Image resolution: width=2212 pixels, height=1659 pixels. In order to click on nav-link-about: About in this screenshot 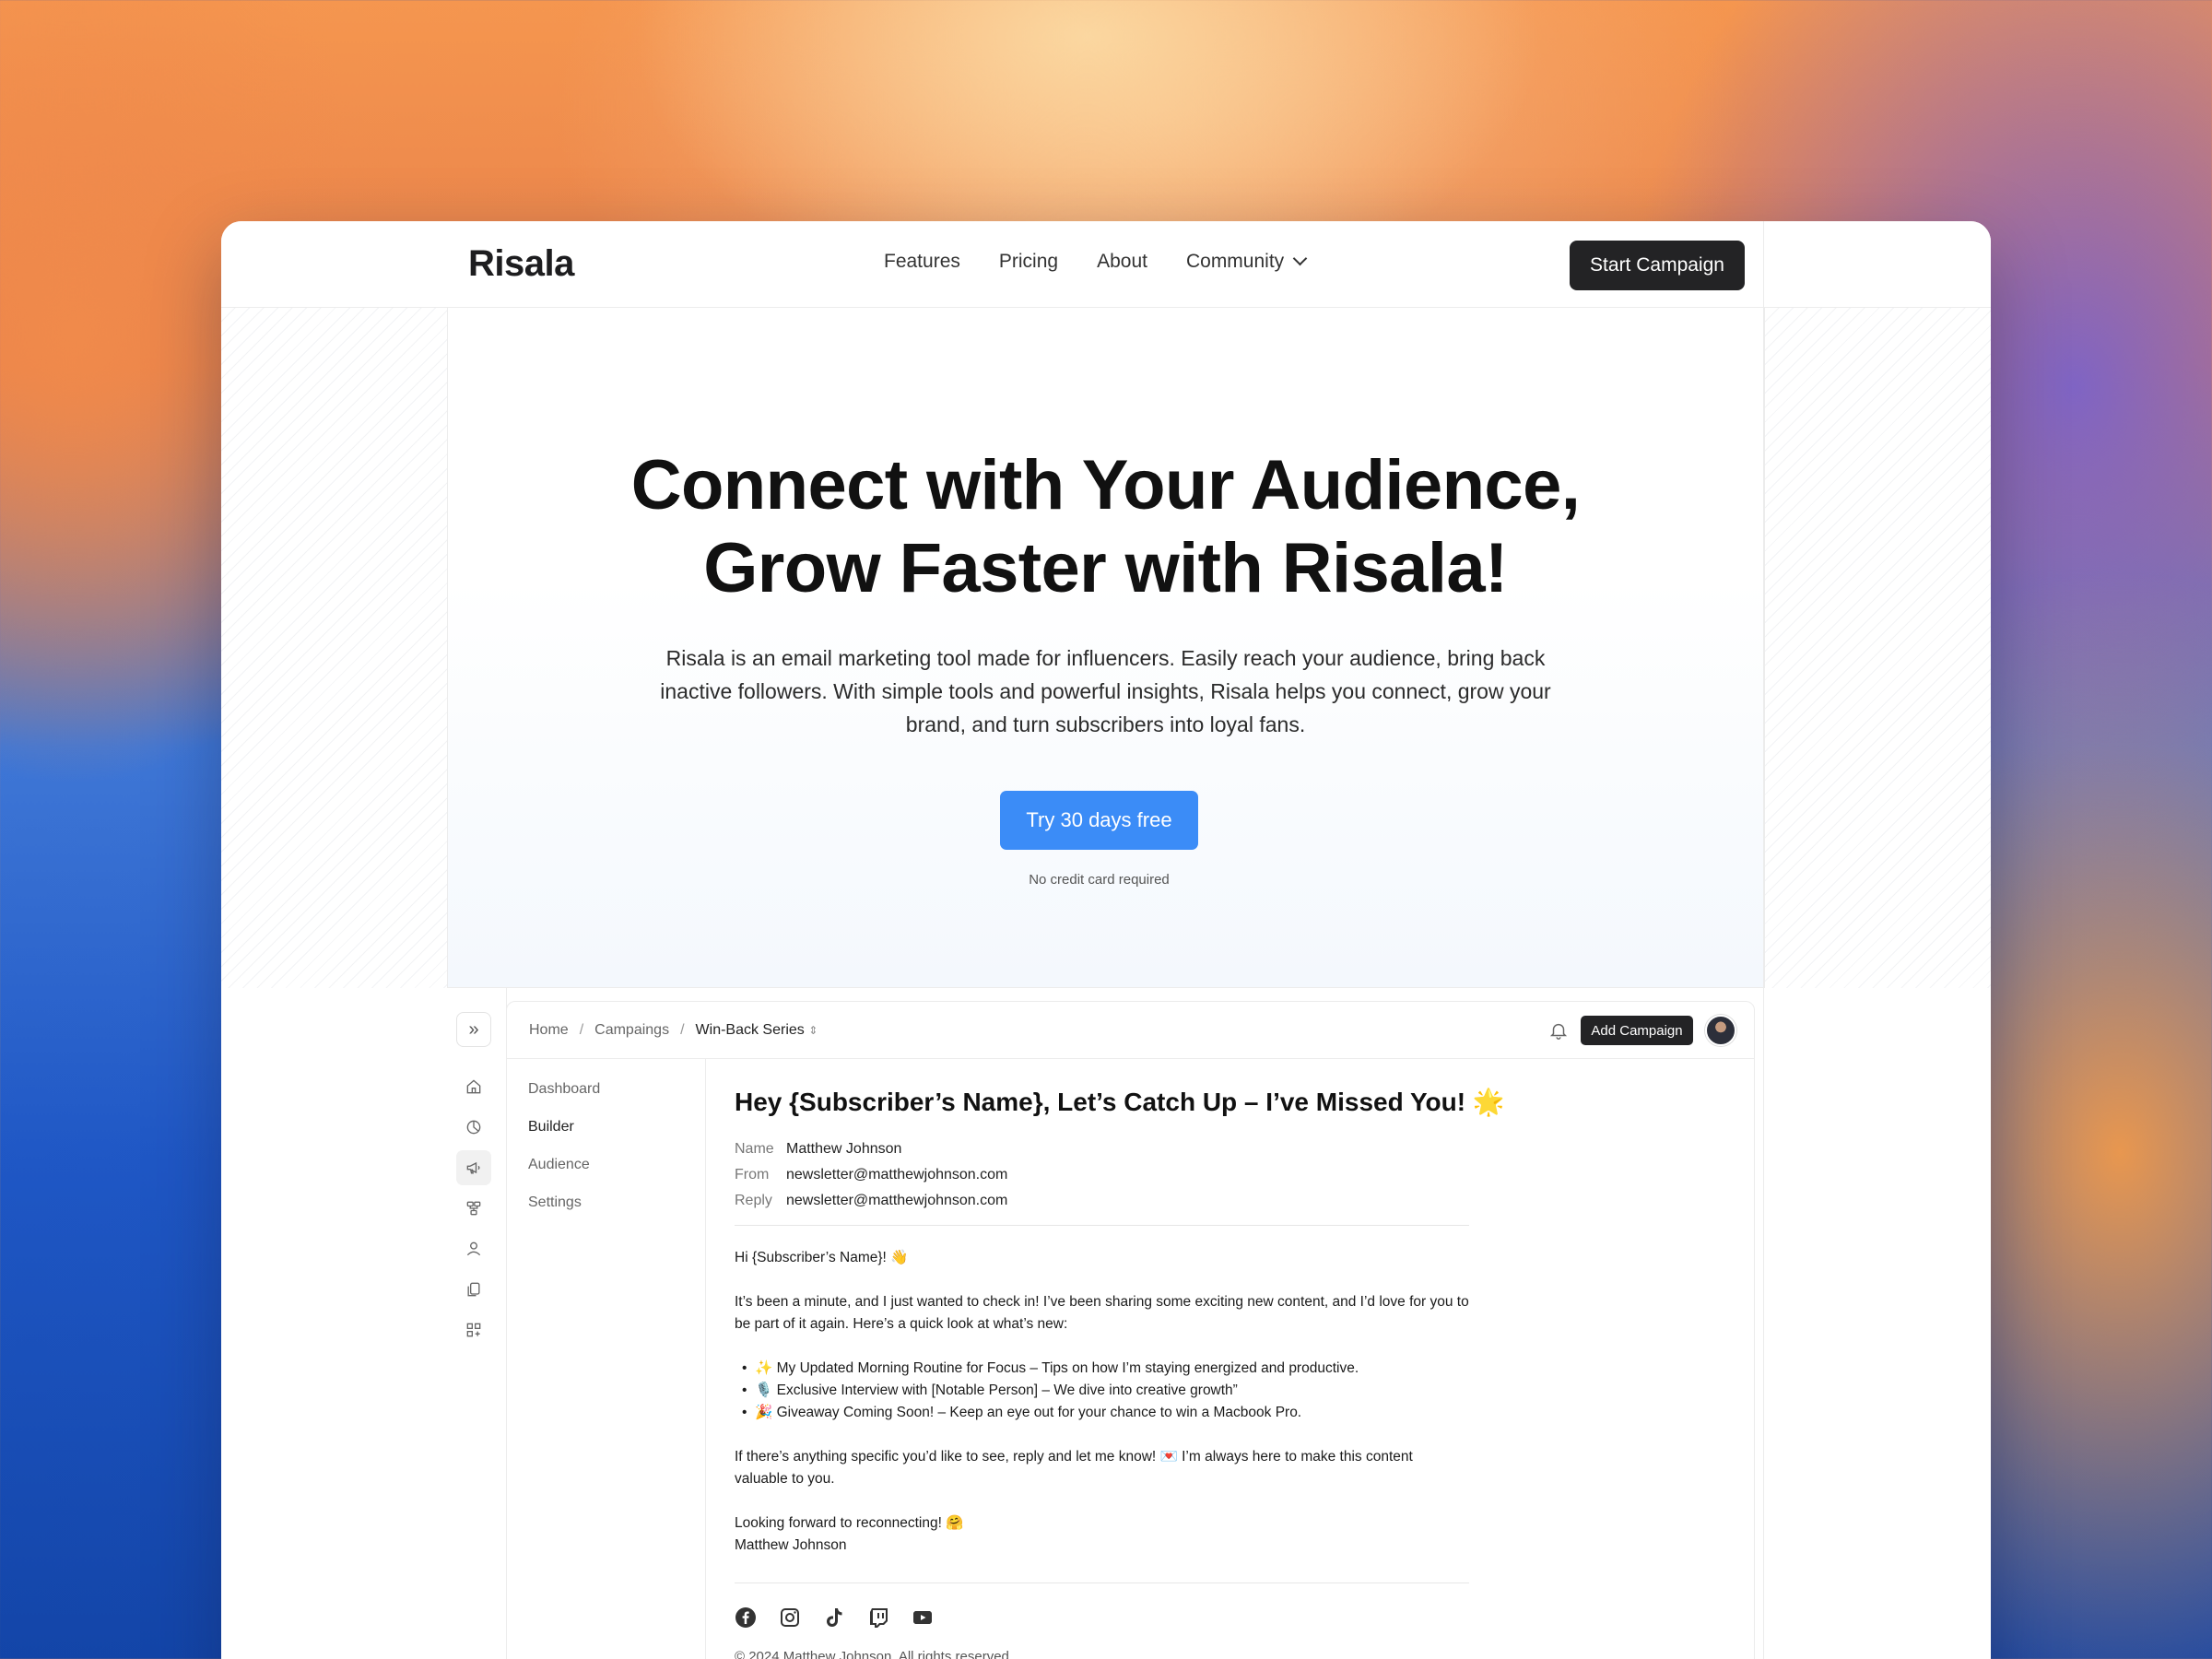, I will do `click(1122, 262)`.